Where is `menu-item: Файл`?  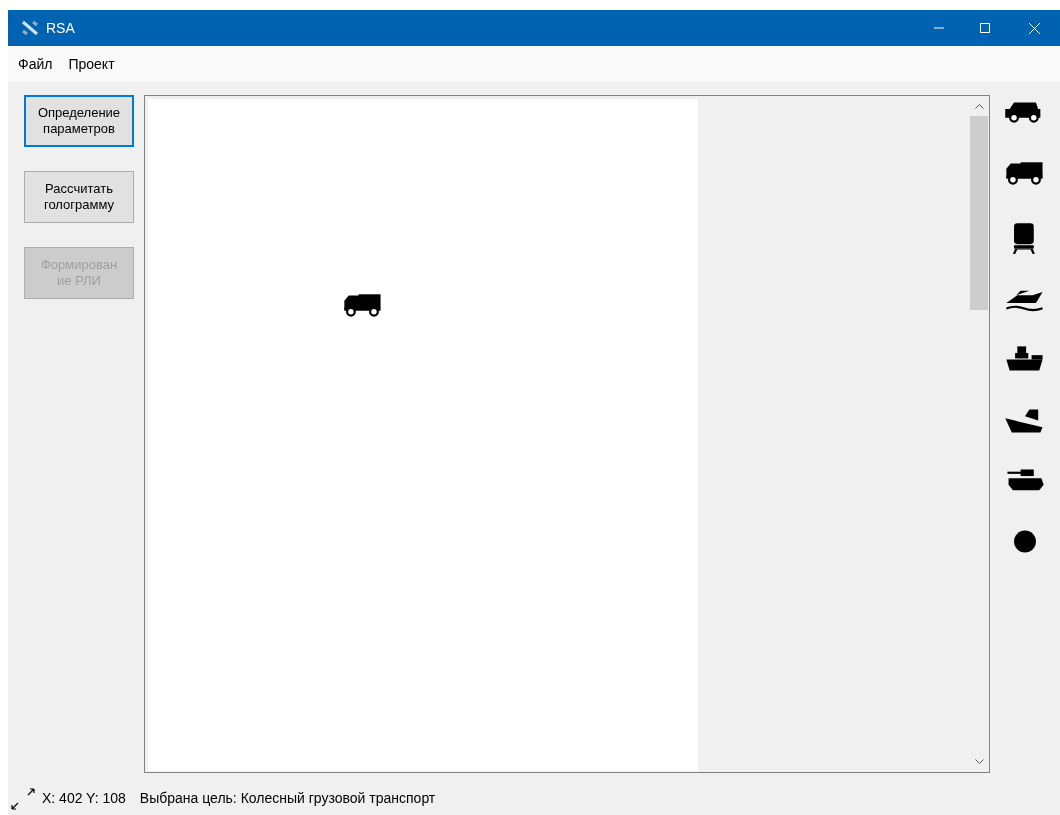 menu-item: Файл is located at coordinates (35, 64).